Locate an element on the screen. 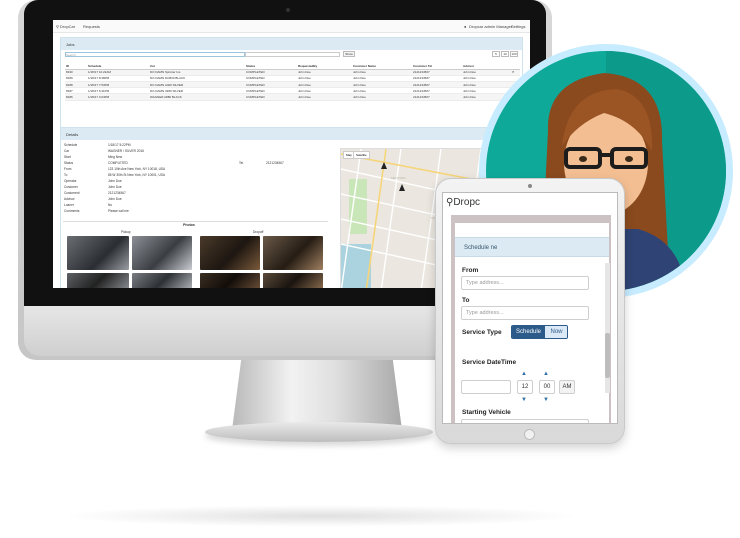 The image size is (740, 538). from-label: From is located at coordinates (470, 270).